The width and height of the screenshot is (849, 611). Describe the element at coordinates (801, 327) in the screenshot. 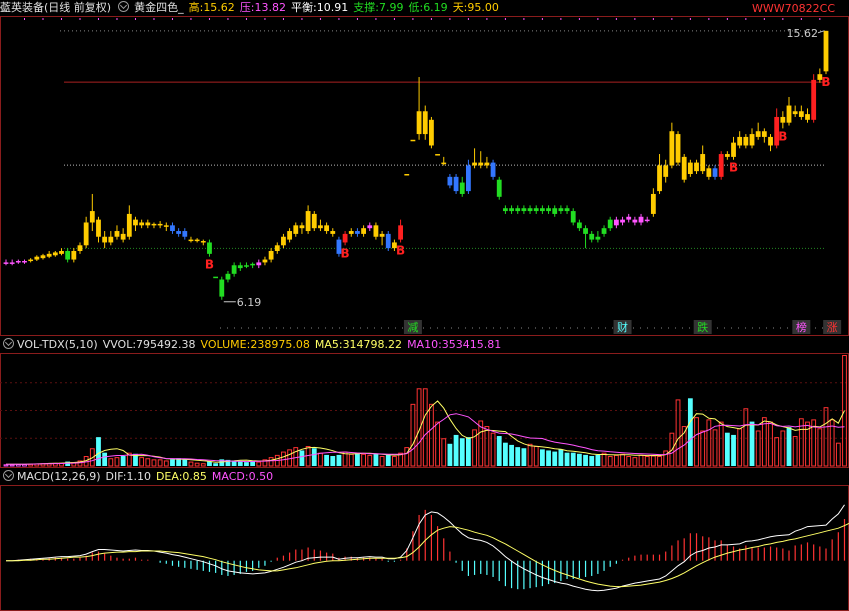

I see `event-marker-label: 榜` at that location.